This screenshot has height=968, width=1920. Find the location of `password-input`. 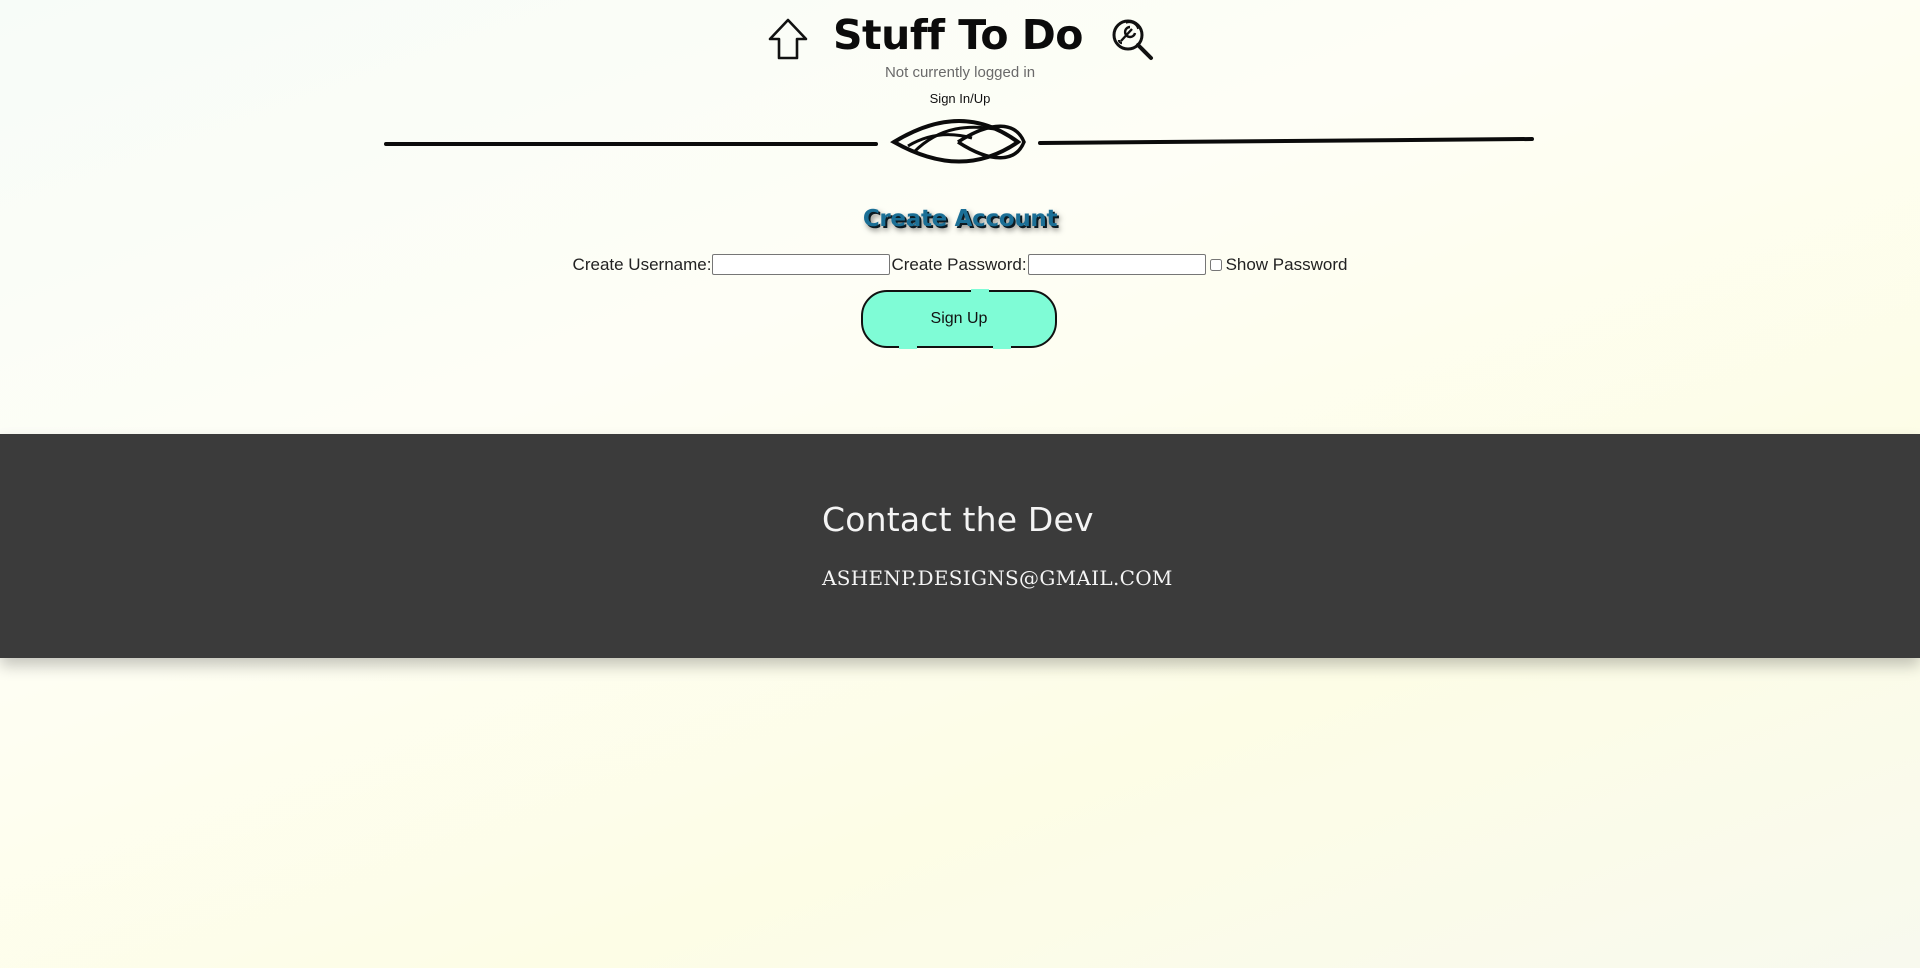

password-input is located at coordinates (1116, 264).